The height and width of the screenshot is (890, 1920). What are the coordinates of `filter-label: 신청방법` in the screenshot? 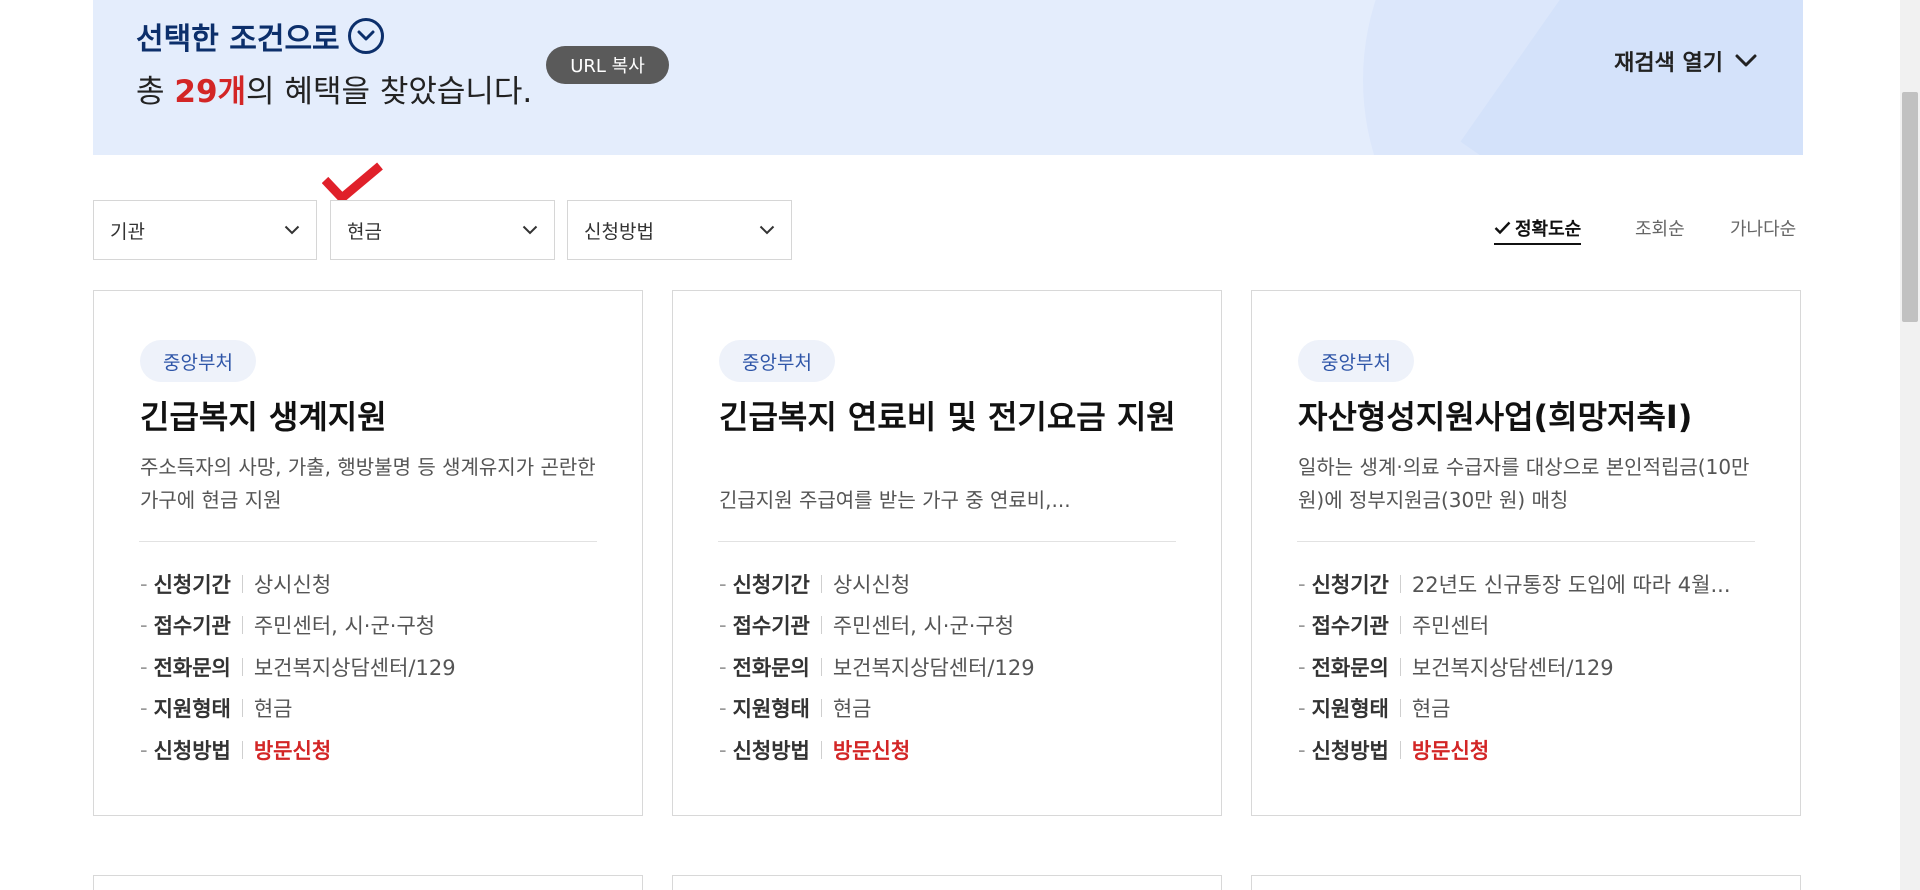 It's located at (619, 231).